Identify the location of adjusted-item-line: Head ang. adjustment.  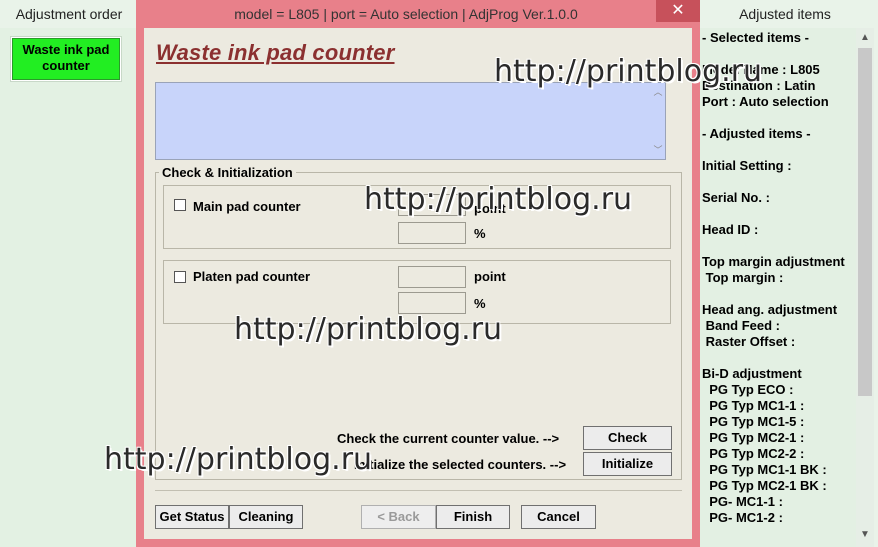
(770, 309).